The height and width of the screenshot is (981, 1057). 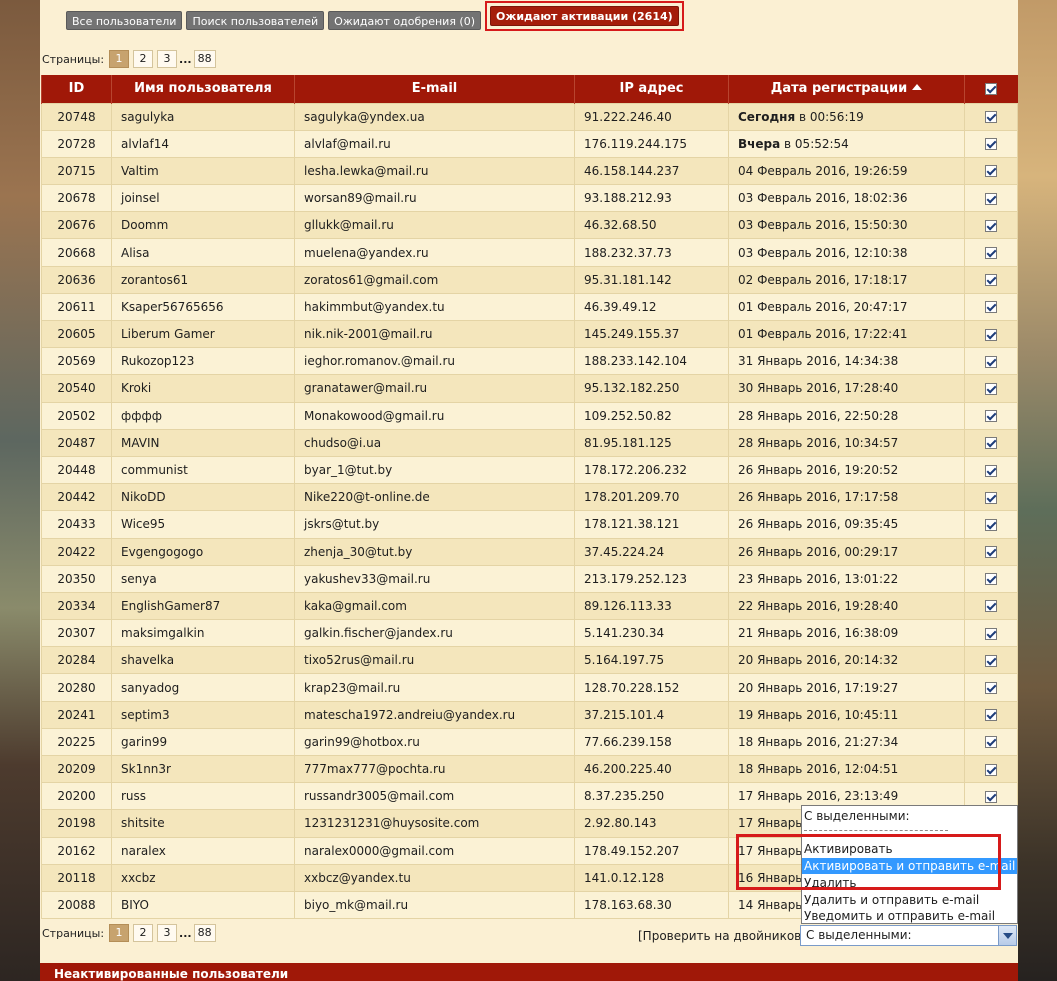 What do you see at coordinates (203, 606) in the screenshot?
I see `cell-username: EnglishGamer87` at bounding box center [203, 606].